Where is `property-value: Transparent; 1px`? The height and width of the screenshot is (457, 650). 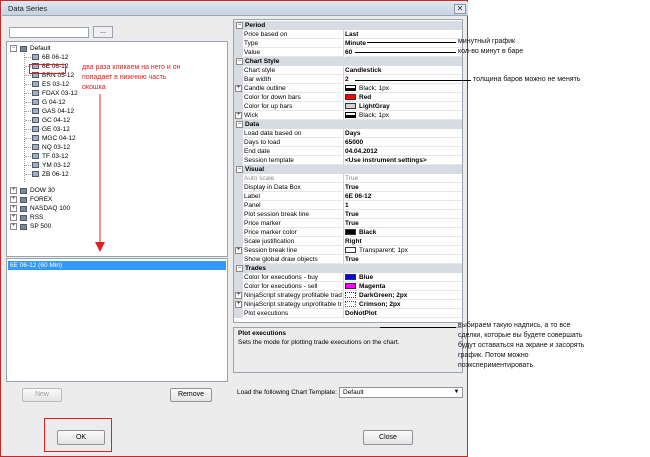
property-value: Transparent; 1px is located at coordinates (403, 250).